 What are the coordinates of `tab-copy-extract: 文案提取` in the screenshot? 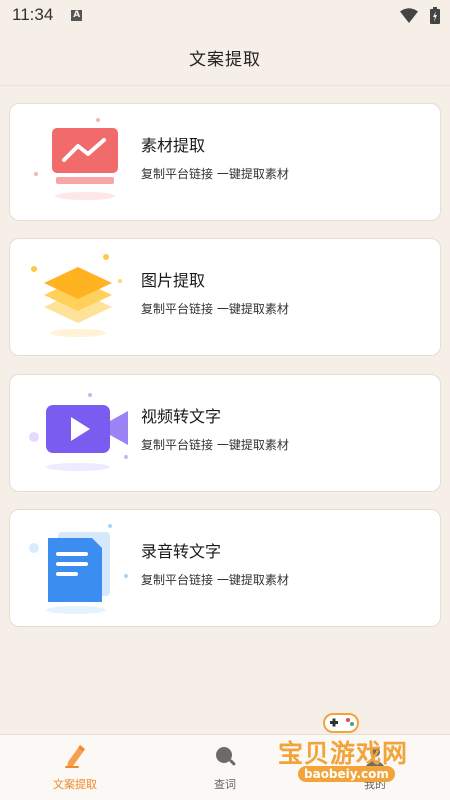 It's located at (75, 767).